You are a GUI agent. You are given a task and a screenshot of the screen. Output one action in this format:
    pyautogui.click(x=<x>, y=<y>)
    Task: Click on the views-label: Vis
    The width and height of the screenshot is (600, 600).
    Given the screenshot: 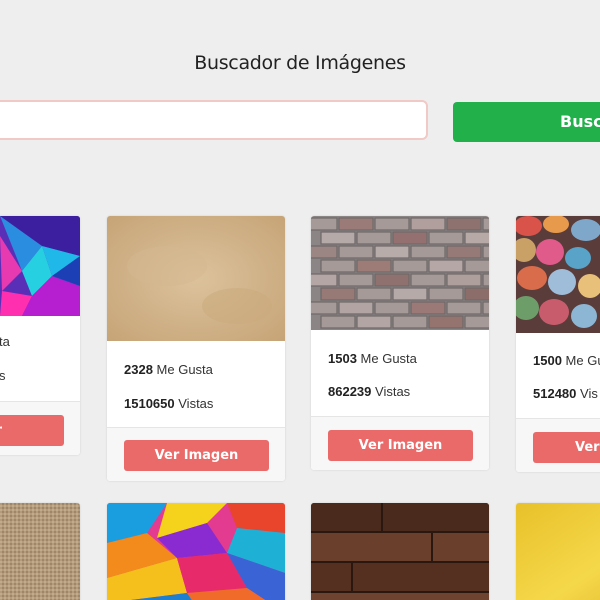 What is the action you would take?
    pyautogui.click(x=589, y=393)
    